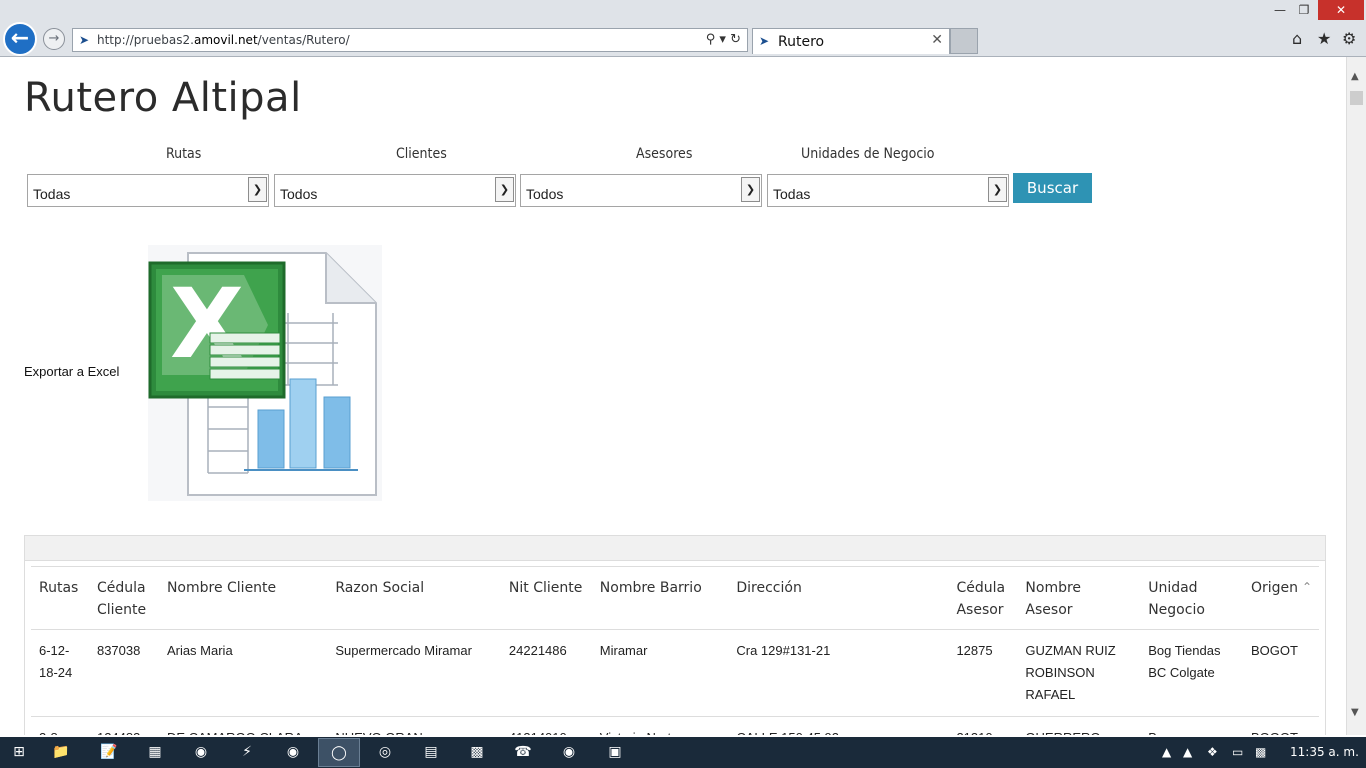 This screenshot has height=768, width=1366. I want to click on table-scroll-up-icon: ⌃, so click(1307, 587).